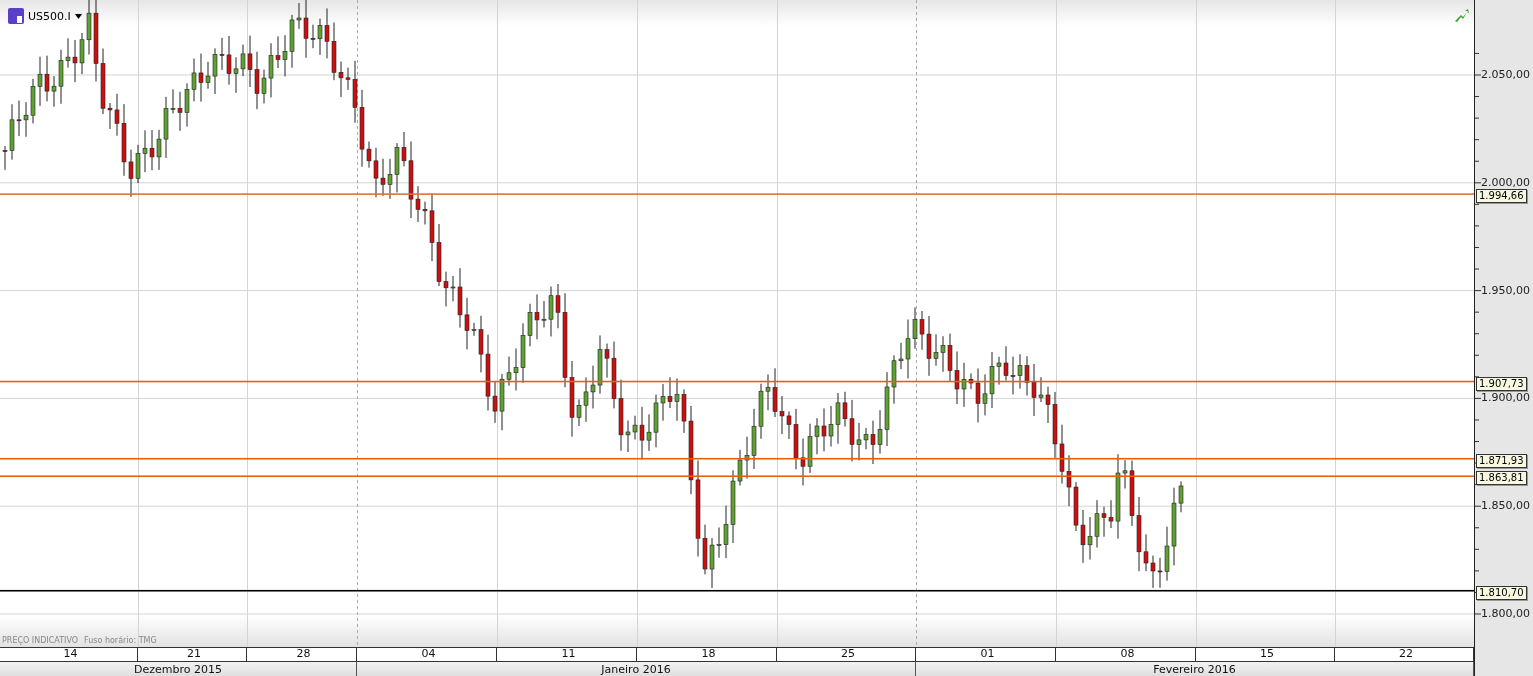 The width and height of the screenshot is (1533, 676). Describe the element at coordinates (40, 640) in the screenshot. I see `footnote-text: PREÇO INDICATIVO` at that location.